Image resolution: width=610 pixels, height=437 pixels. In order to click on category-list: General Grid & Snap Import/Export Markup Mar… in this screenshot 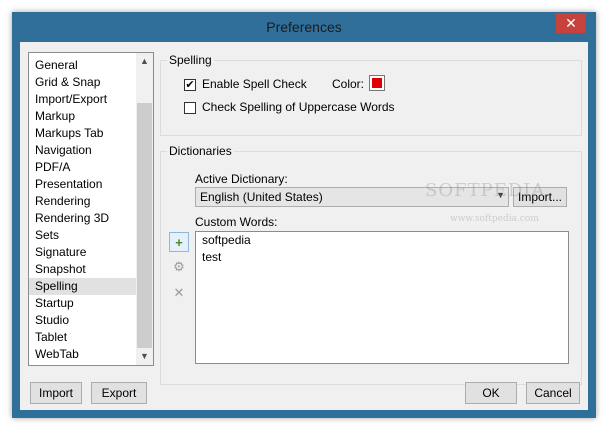, I will do `click(91, 209)`.